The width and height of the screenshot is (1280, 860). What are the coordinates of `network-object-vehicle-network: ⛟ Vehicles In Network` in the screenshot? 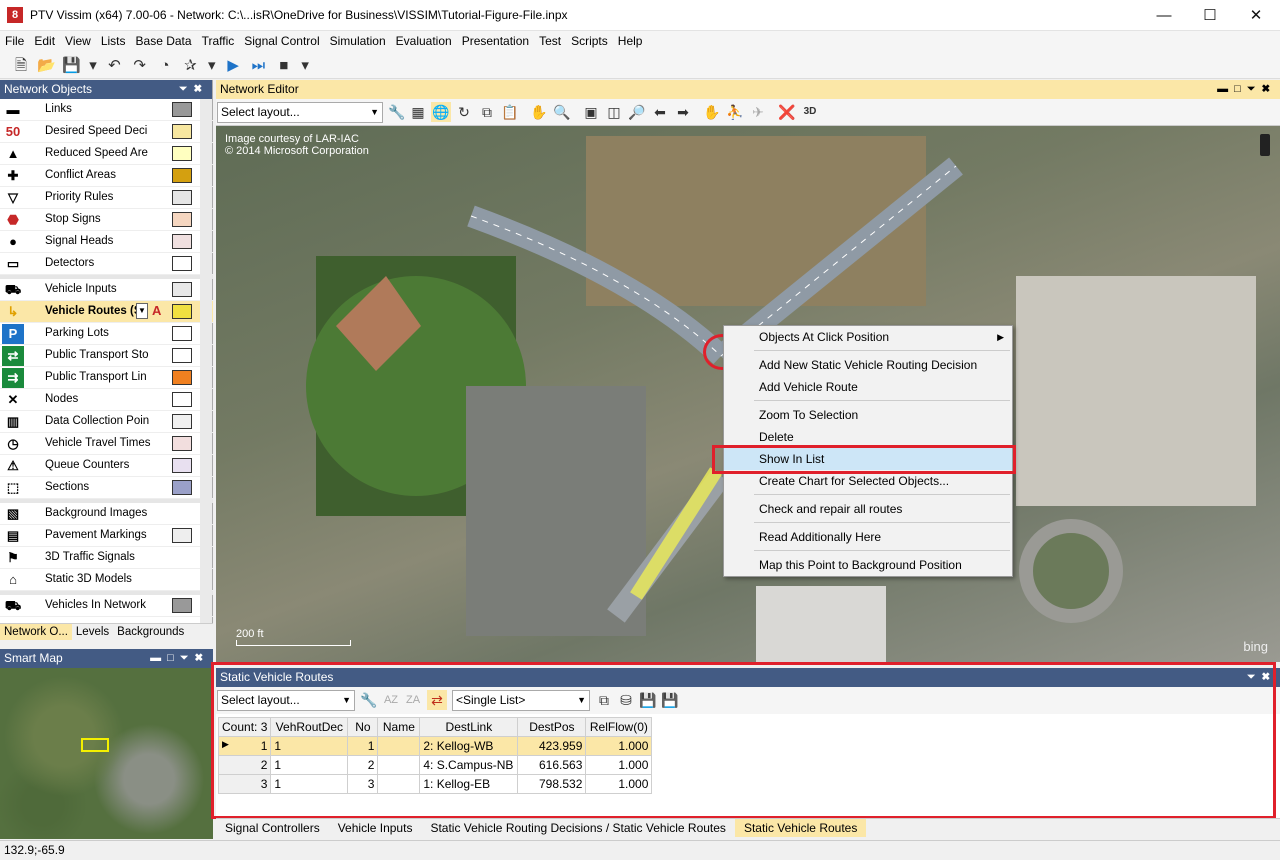 It's located at (106, 606).